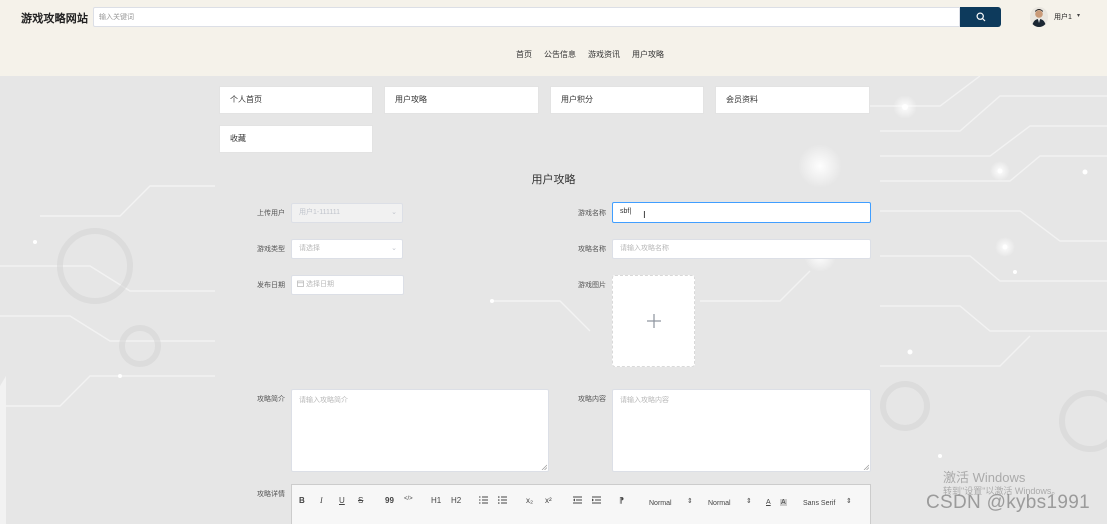  I want to click on csdn-watermark: CSDN @kybs1991, so click(1008, 502).